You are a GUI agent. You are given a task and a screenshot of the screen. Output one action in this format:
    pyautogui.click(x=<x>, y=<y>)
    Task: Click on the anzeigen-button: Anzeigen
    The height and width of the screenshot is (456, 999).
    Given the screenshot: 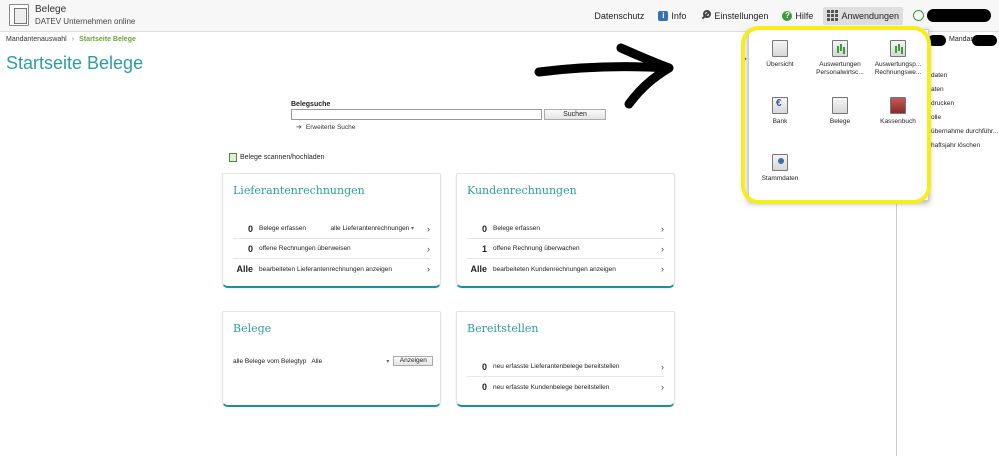 What is the action you would take?
    pyautogui.click(x=413, y=361)
    